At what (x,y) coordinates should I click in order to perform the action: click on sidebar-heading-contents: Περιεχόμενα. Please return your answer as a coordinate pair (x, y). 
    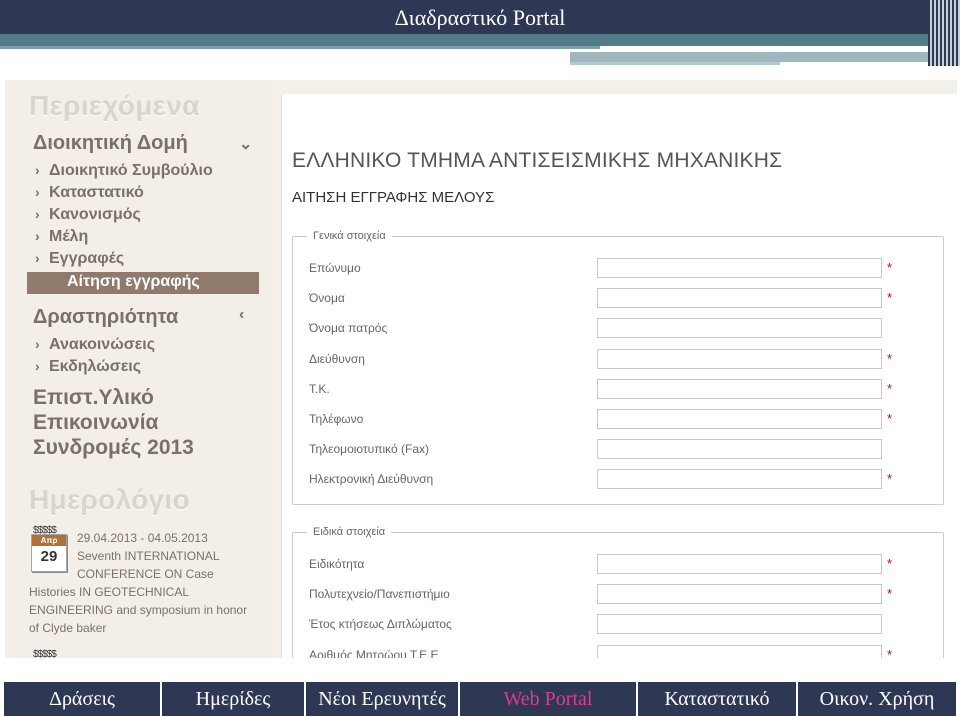
    Looking at the image, I should click on (114, 105).